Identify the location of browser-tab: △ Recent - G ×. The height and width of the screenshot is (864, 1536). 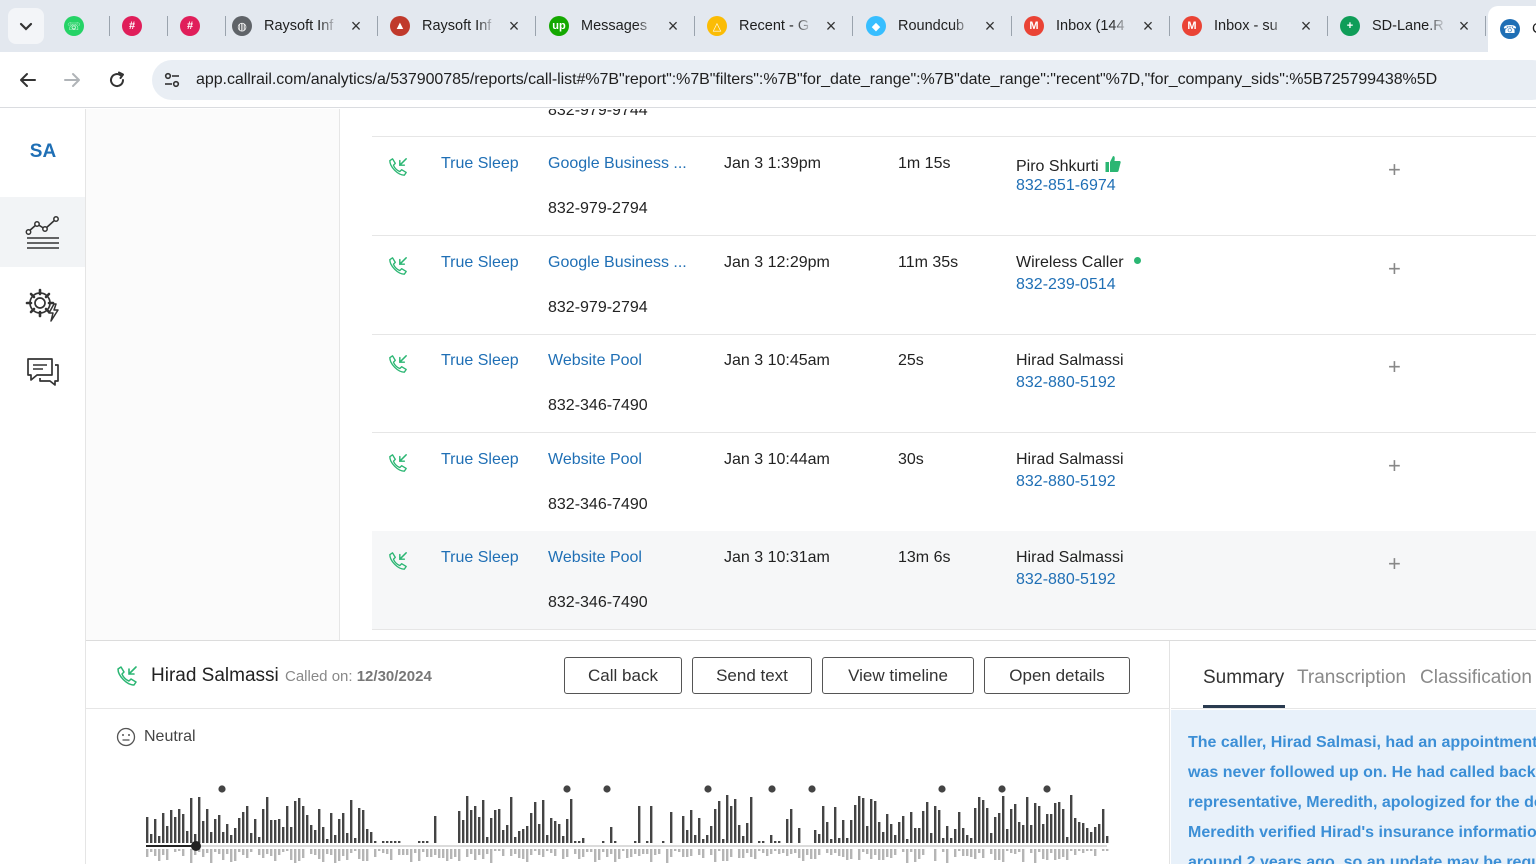
(773, 26).